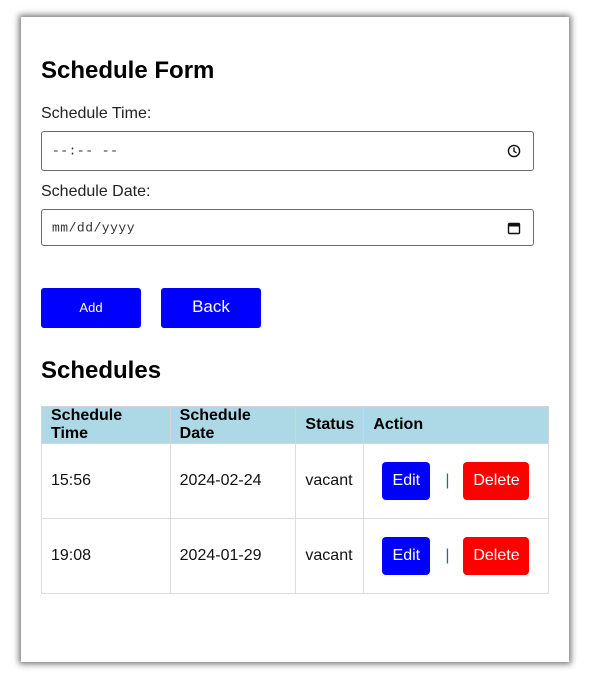  I want to click on schedule-date-value: mm/dd/yyyy, so click(94, 227).